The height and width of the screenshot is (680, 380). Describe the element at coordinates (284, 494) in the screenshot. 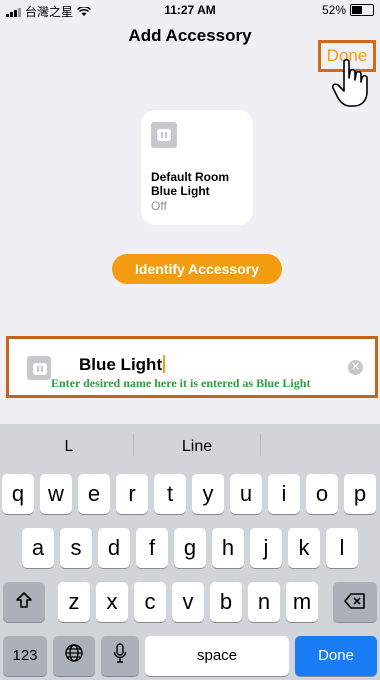

I see `key-i: i` at that location.